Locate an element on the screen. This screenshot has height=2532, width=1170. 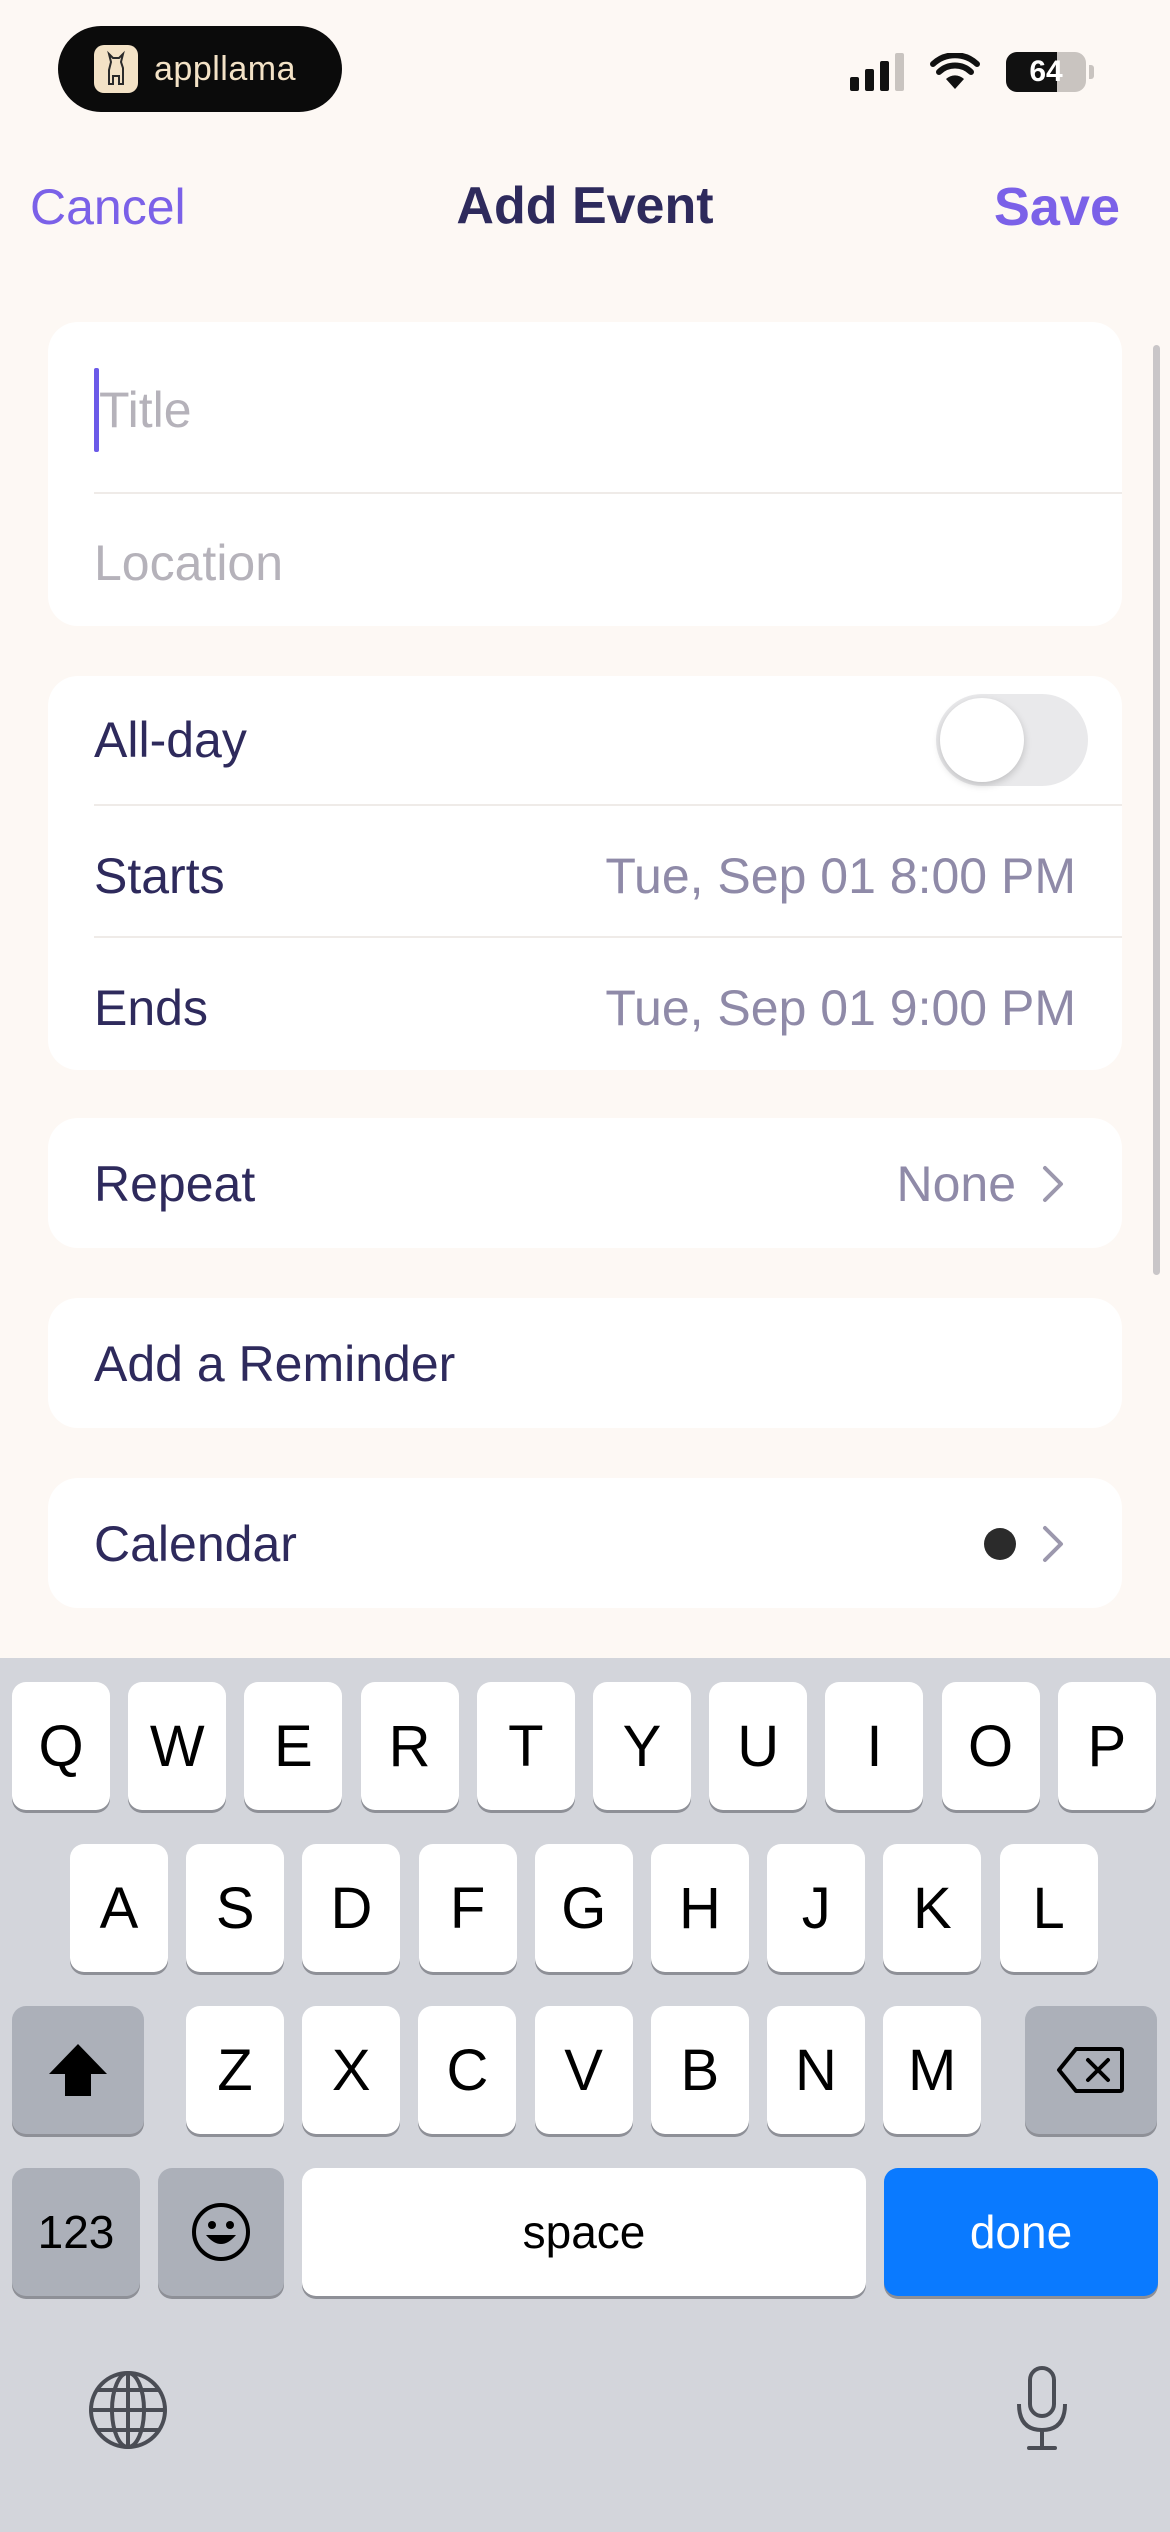
key-t: T is located at coordinates (525, 1746).